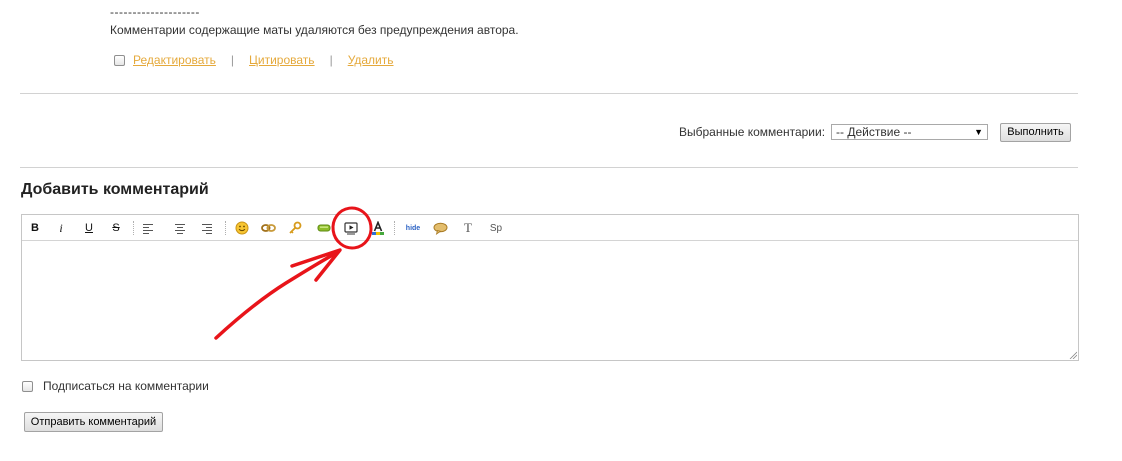 The width and height of the screenshot is (1122, 461). What do you see at coordinates (295, 228) in the screenshot?
I see `key-icon` at bounding box center [295, 228].